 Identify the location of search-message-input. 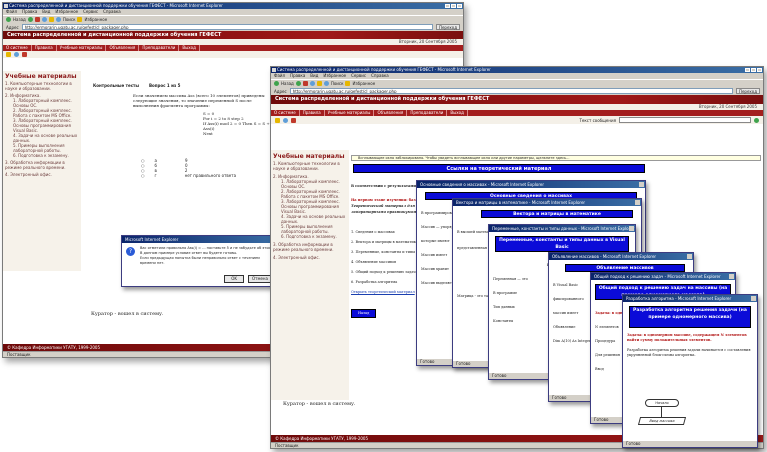
(685, 120).